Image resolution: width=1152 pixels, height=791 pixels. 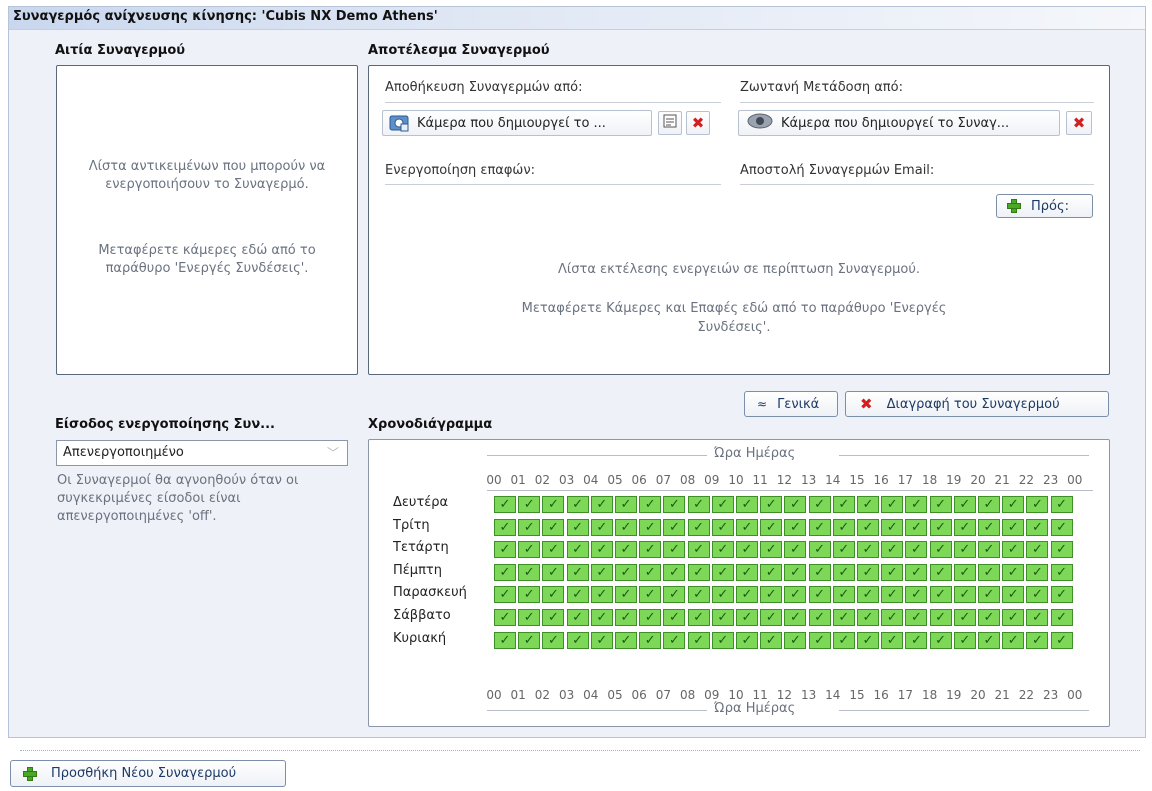 What do you see at coordinates (1044, 206) in the screenshot?
I see `add-recipient-button: Πρός:` at bounding box center [1044, 206].